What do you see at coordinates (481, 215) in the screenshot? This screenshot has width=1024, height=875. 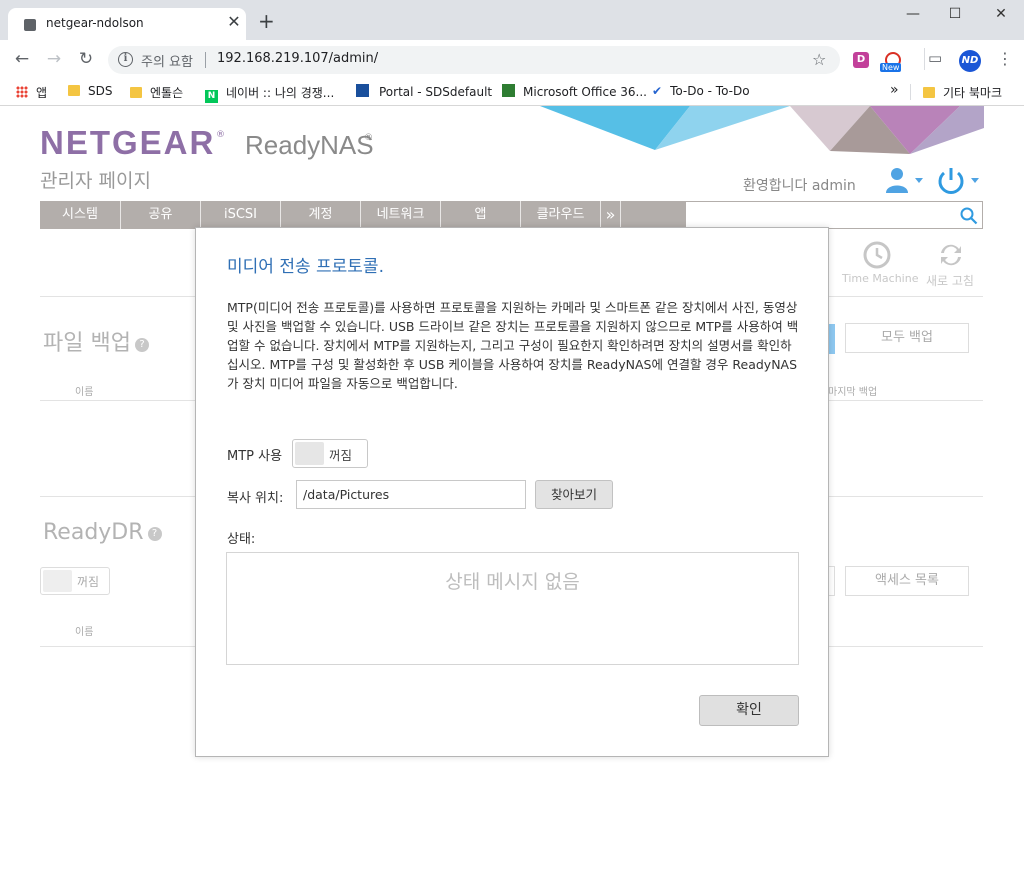 I see `menu-apps: 앱` at bounding box center [481, 215].